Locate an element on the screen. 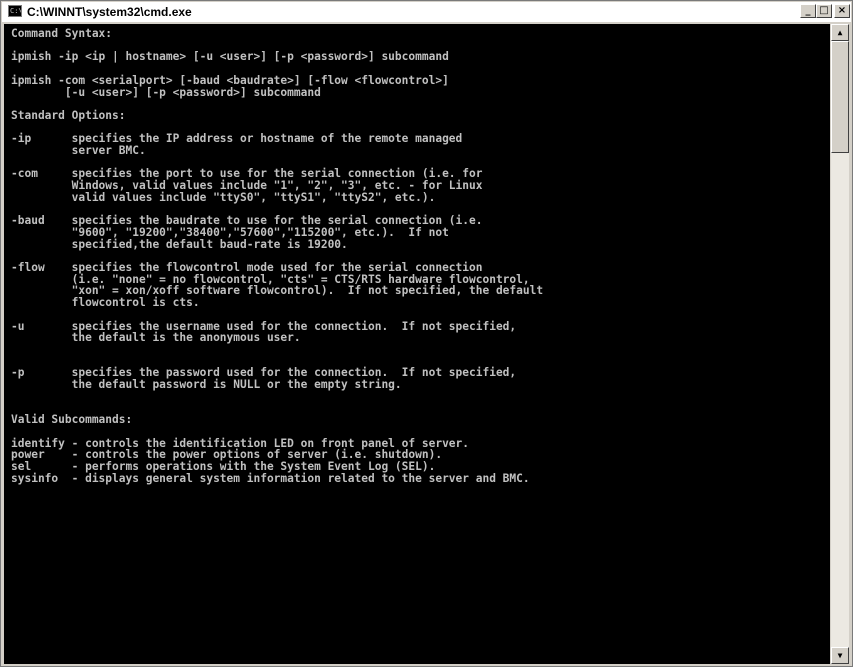 This screenshot has height=667, width=853. minimize-button: _ is located at coordinates (808, 11).